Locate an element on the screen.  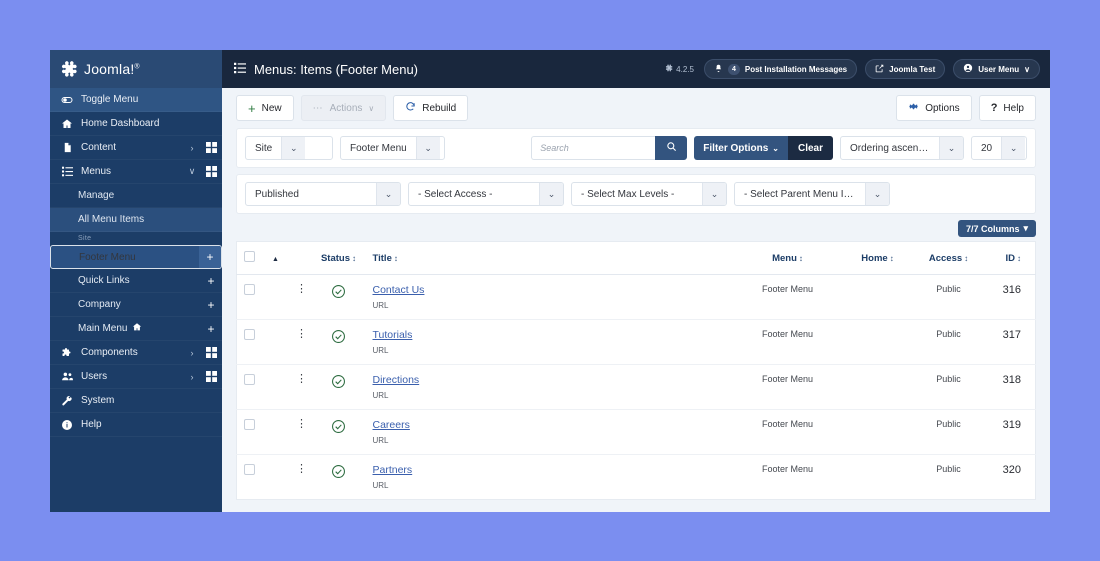
header-title: Title ↕ is located at coordinates (547, 258).